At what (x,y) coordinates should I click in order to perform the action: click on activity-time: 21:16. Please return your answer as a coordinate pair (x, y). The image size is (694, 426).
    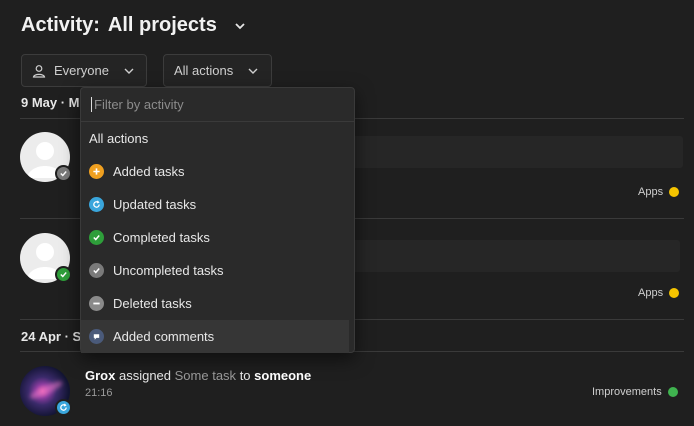
    Looking at the image, I should click on (99, 393).